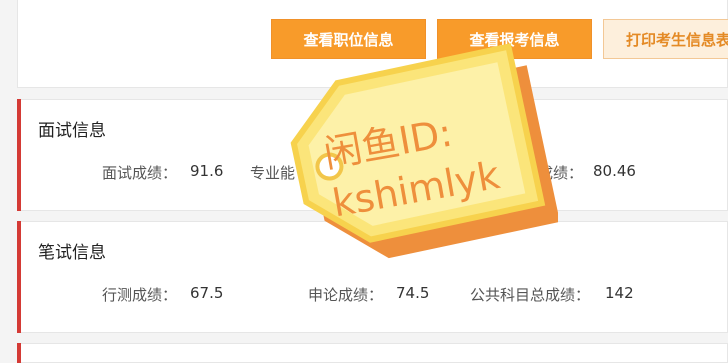 This screenshot has width=728, height=363. I want to click on total-score-value: 80.46, so click(614, 171).